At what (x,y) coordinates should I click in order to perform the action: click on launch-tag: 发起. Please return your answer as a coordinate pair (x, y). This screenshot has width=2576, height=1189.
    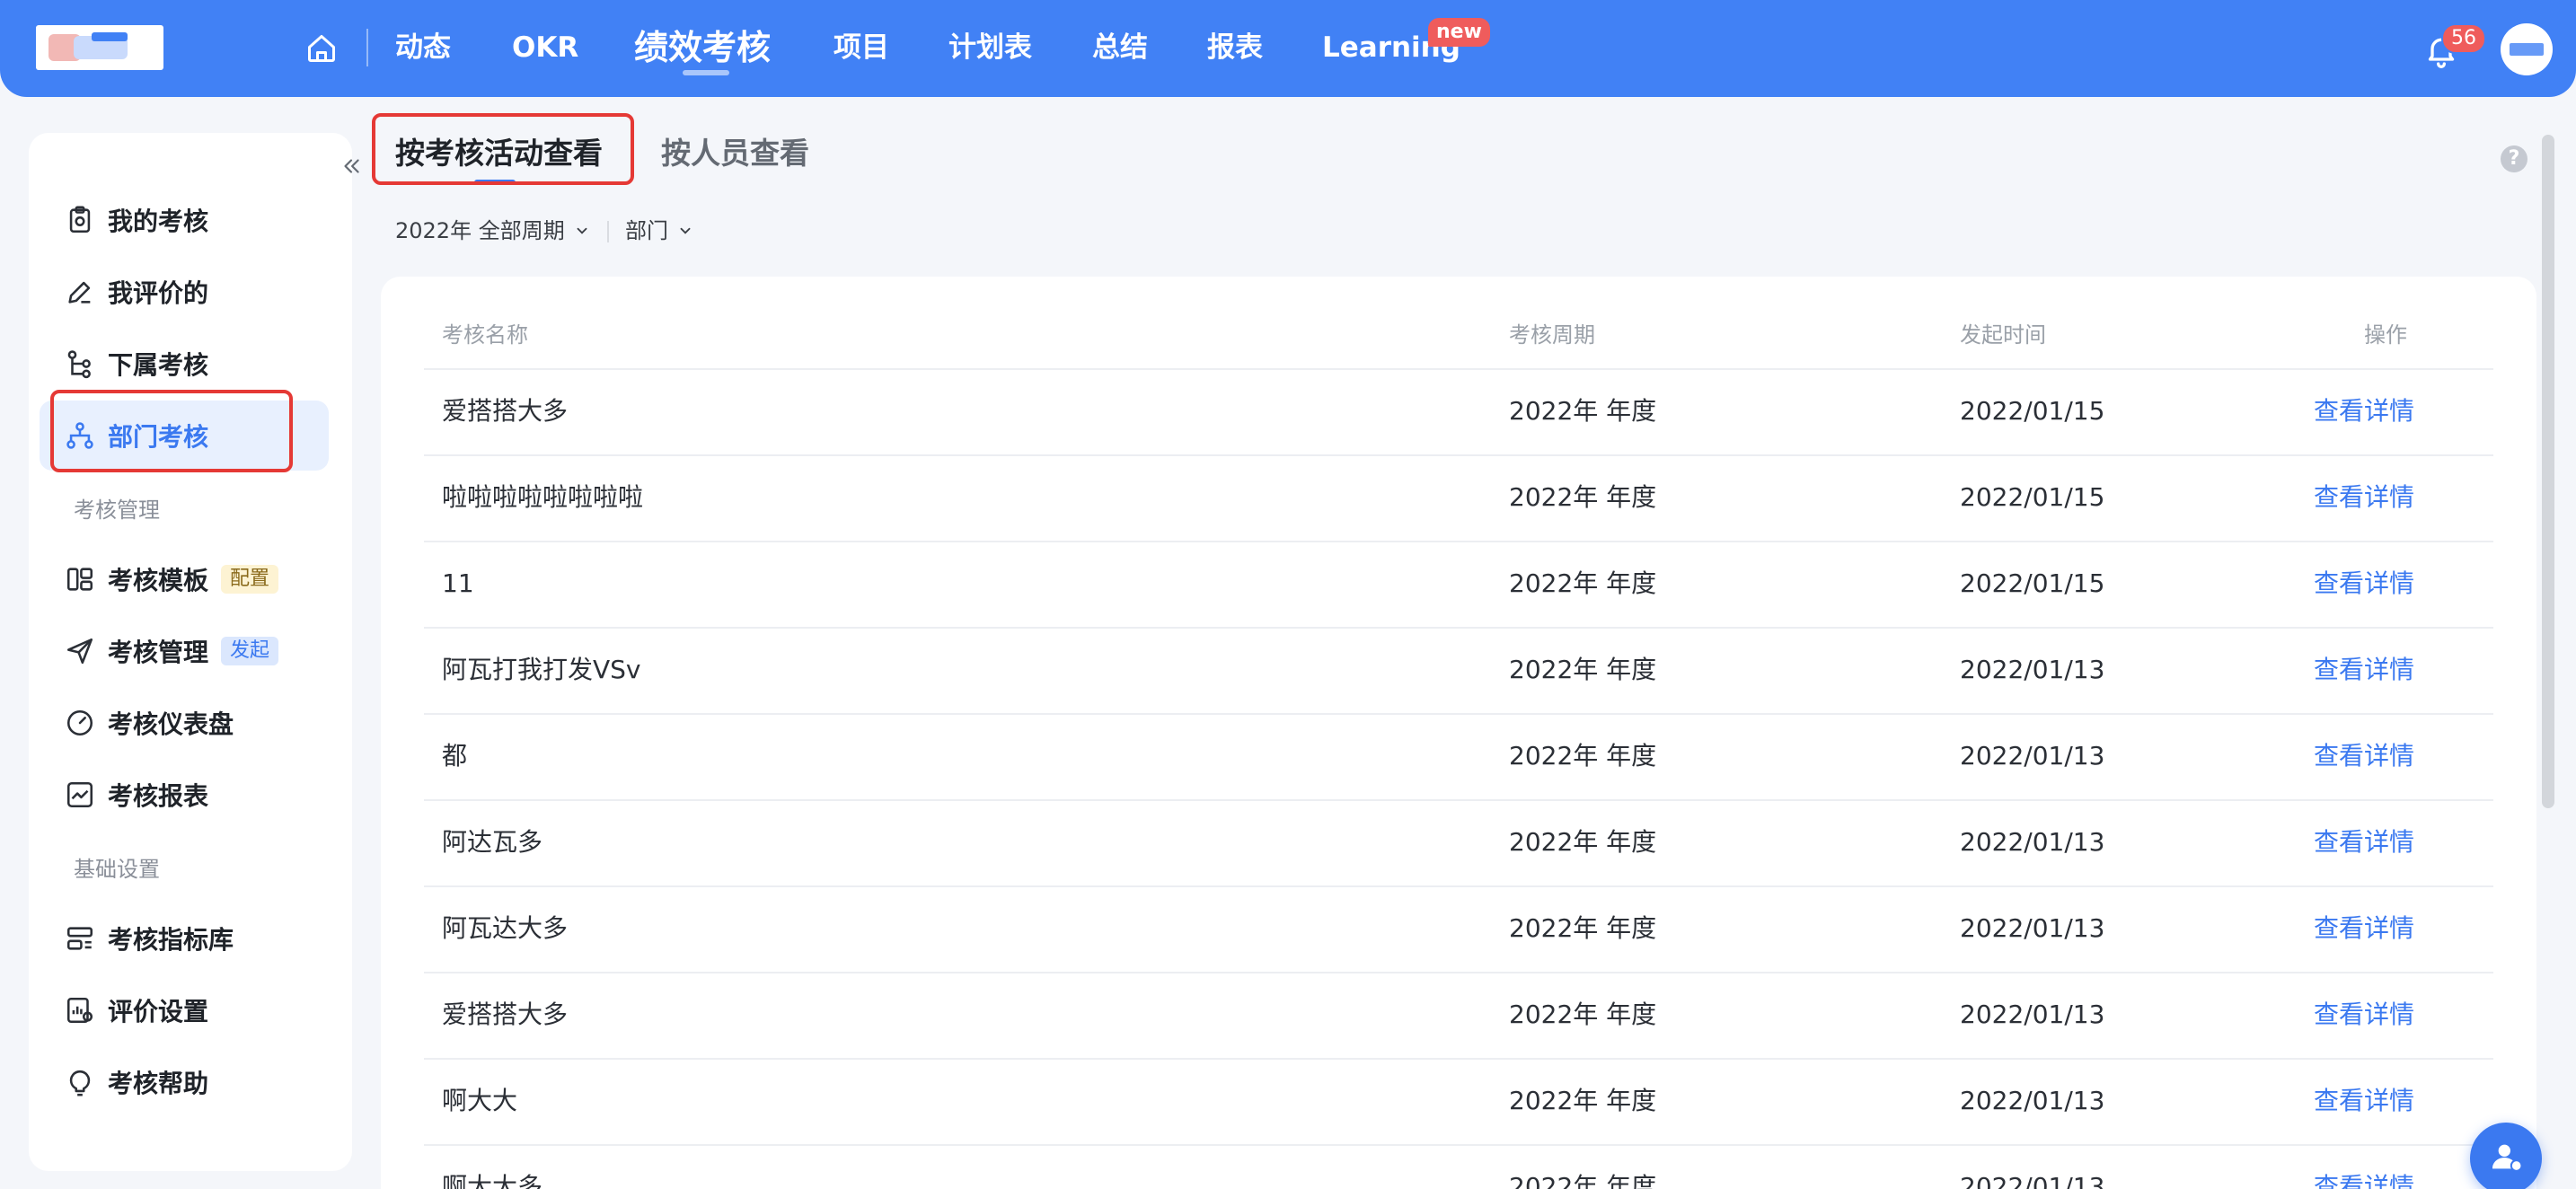
    Looking at the image, I should click on (250, 651).